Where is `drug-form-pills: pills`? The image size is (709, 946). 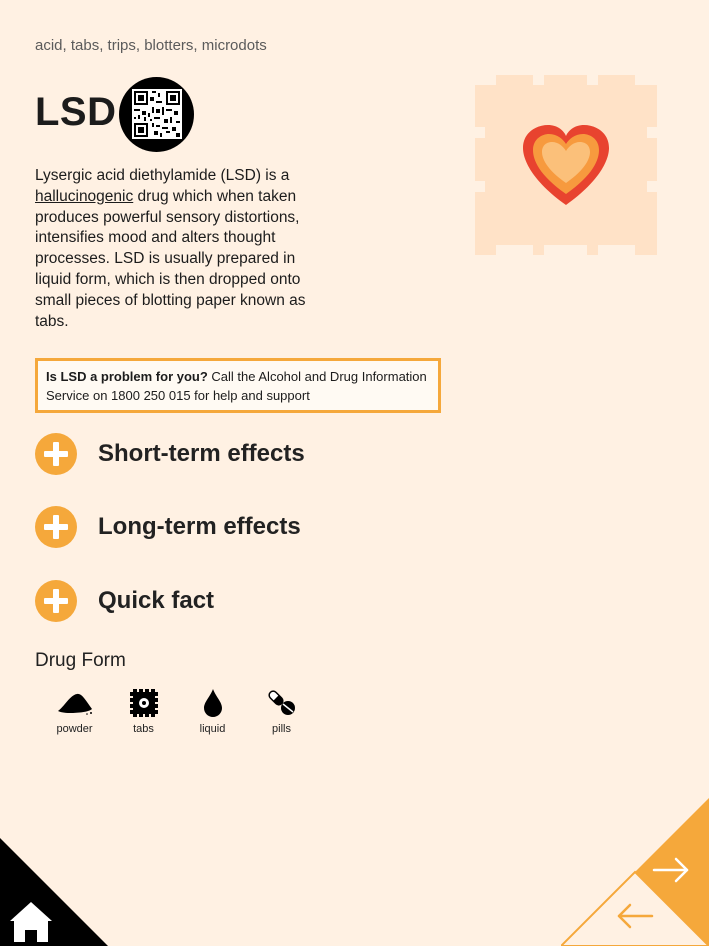
drug-form-pills: pills is located at coordinates (281, 711).